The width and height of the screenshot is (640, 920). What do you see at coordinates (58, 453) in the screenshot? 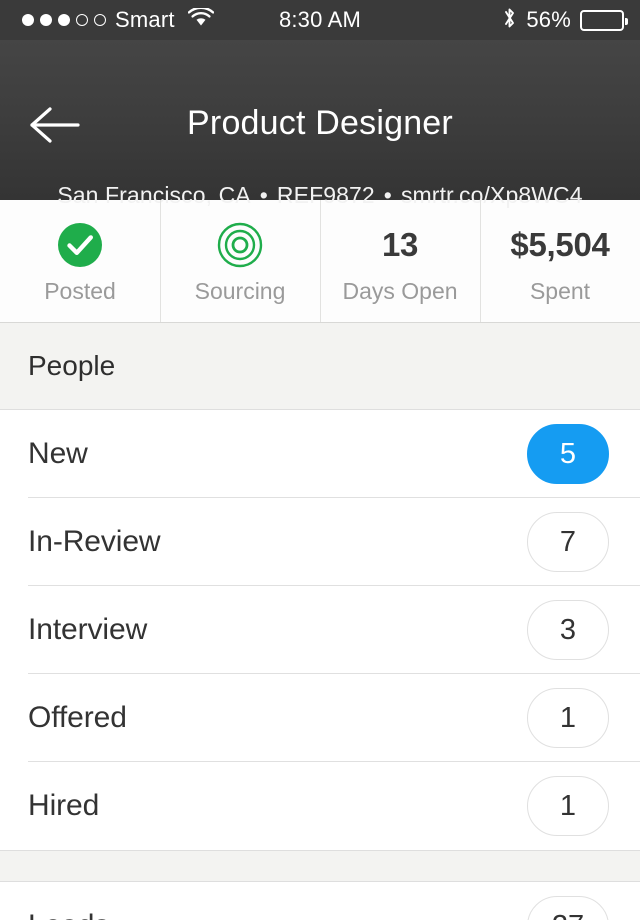
I see `list-item-label: New` at bounding box center [58, 453].